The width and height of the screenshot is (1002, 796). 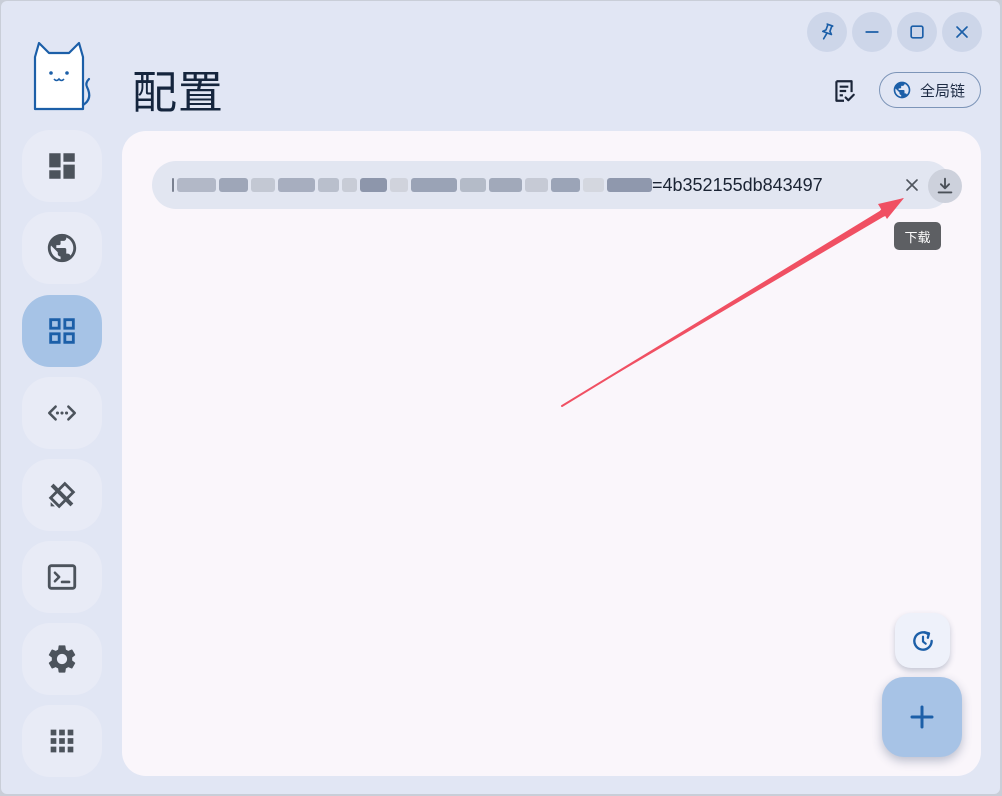 I want to click on note-check-icon, so click(x=845, y=91).